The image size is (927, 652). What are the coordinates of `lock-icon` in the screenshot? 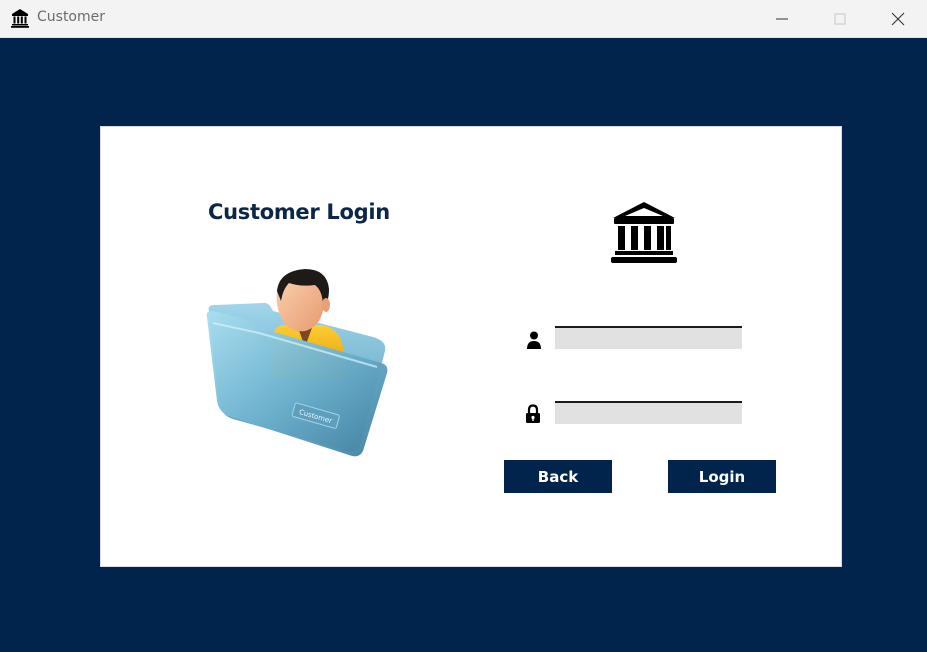 It's located at (533, 413).